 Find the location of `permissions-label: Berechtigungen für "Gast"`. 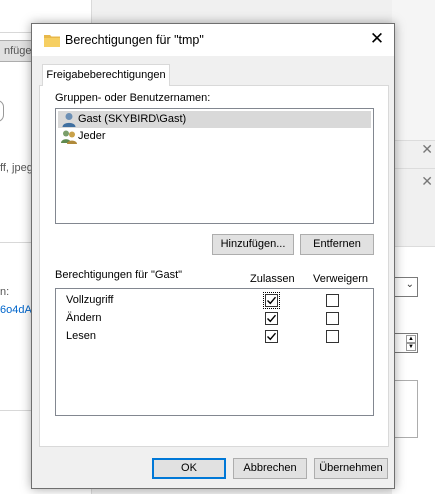

permissions-label: Berechtigungen für "Gast" is located at coordinates (119, 275).